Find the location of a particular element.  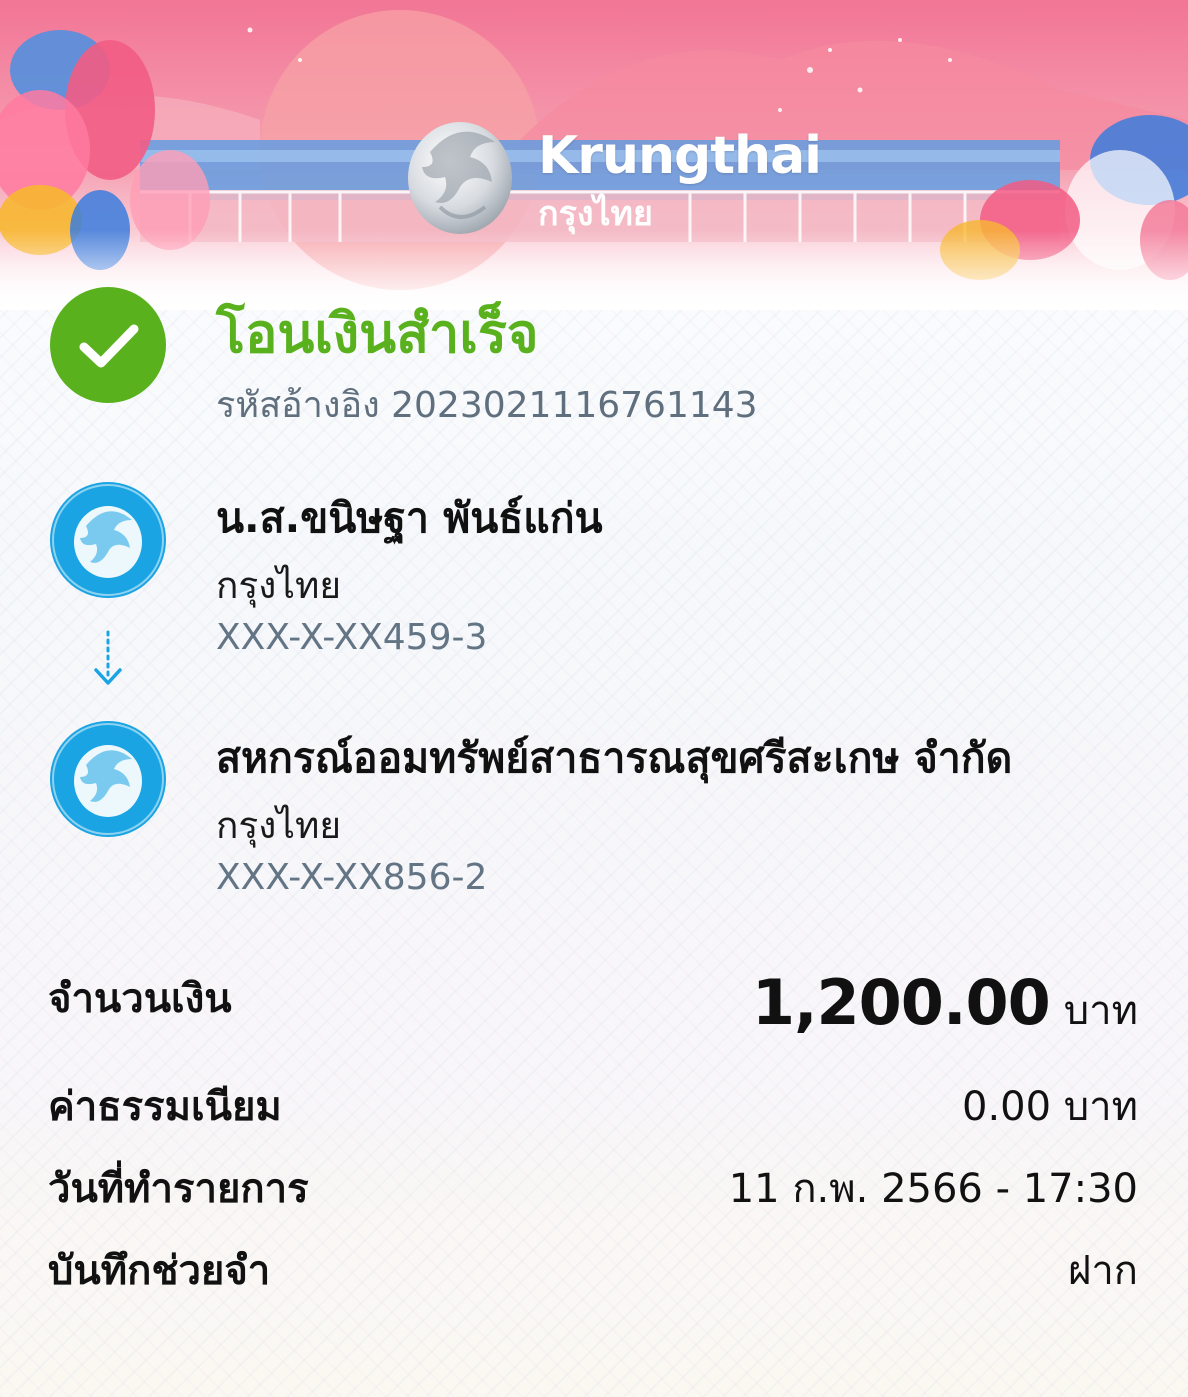

sender-name: น.ส.ขนิษฐา พันธ์แก่น is located at coordinates (409, 518).